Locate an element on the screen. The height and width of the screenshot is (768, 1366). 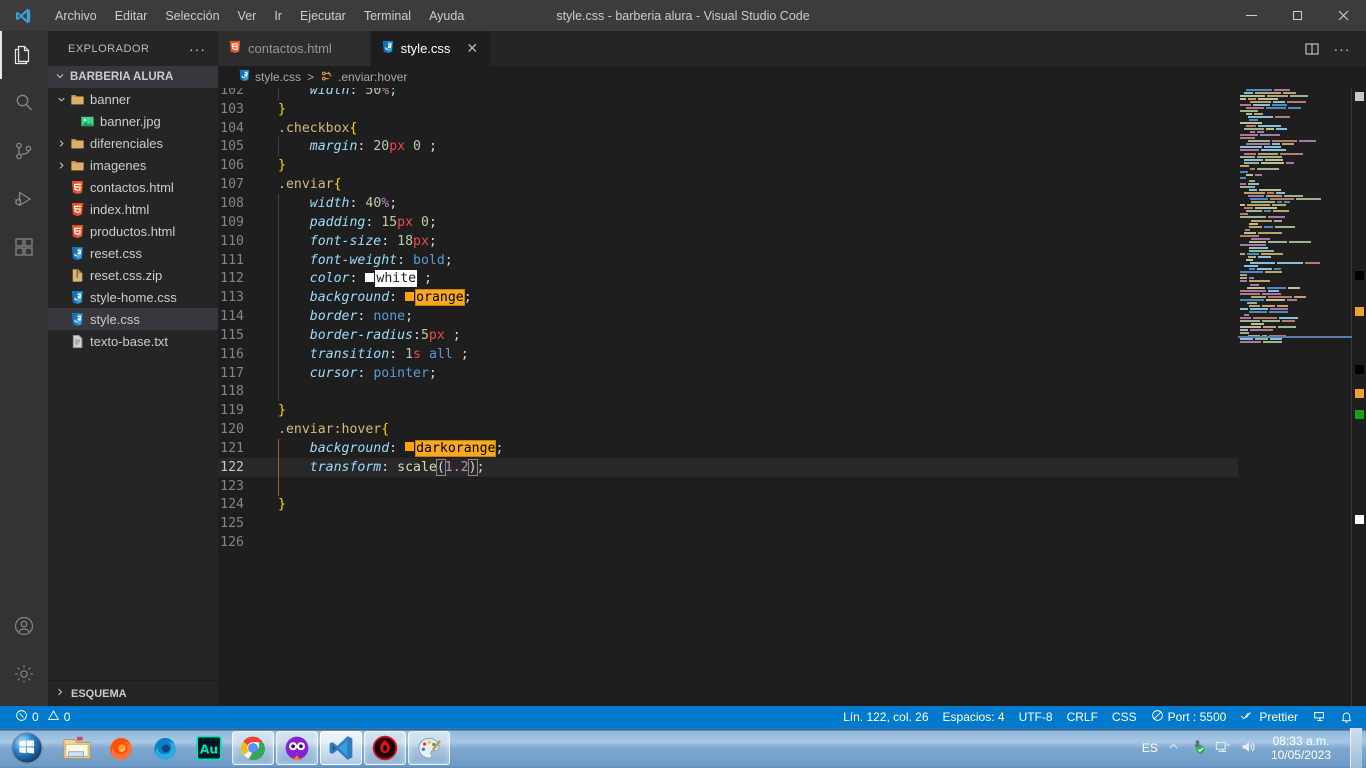
menu-editar: Editar is located at coordinates (131, 16).